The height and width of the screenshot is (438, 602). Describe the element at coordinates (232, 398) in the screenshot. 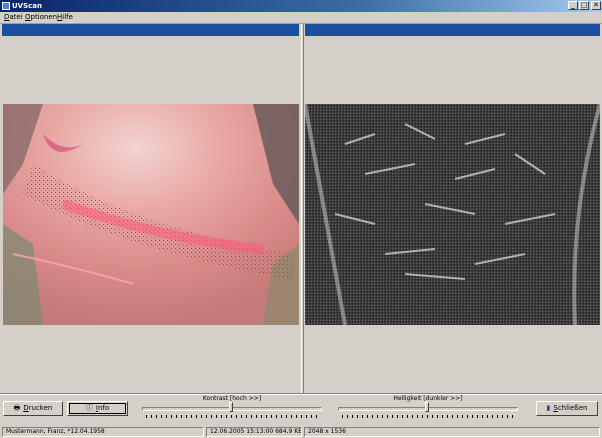

I see `contrast-label: Kontrast [hoch >>]` at that location.